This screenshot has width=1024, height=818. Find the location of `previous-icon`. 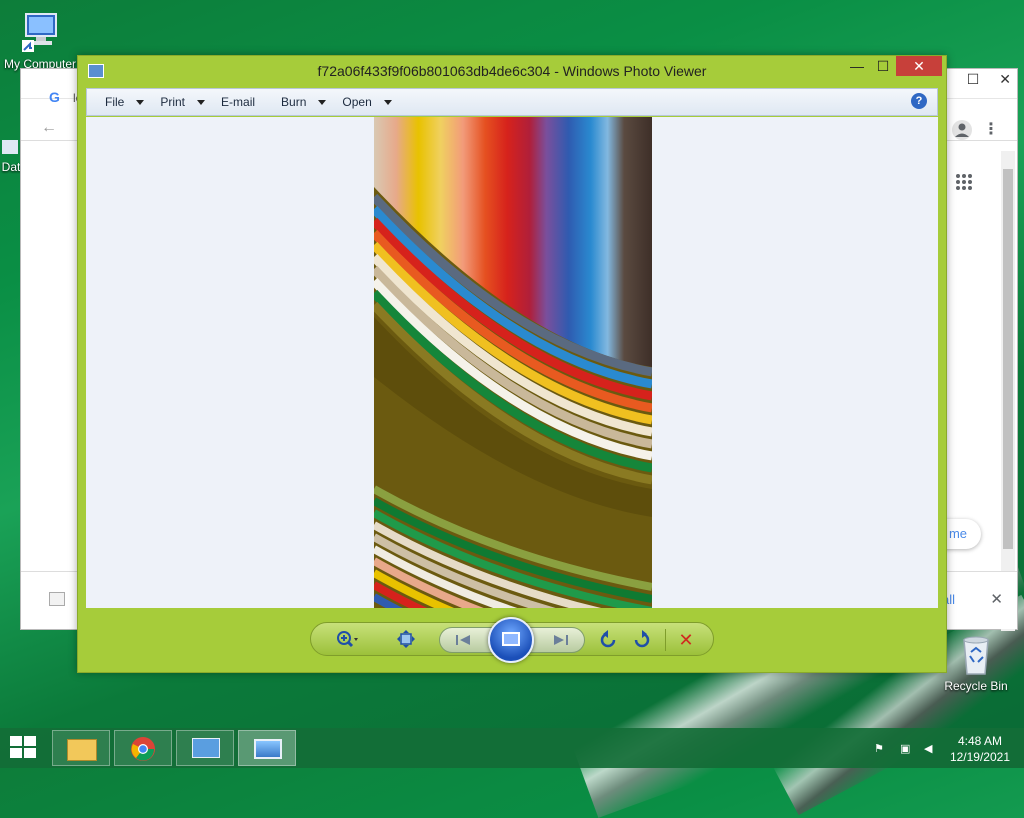

previous-icon is located at coordinates (463, 640).